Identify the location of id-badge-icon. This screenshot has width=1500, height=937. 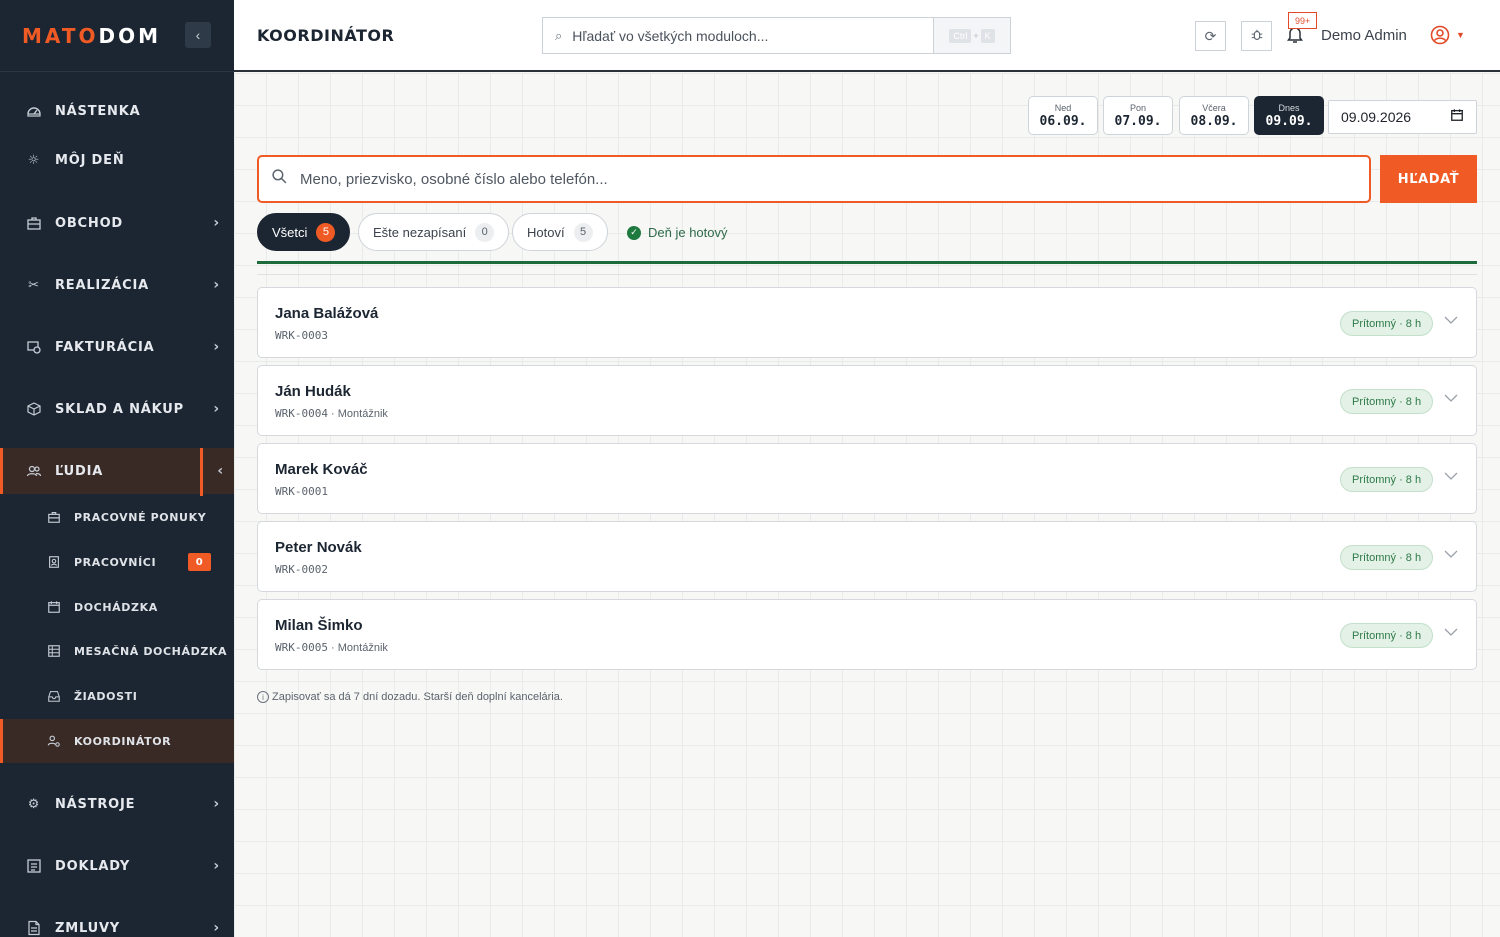
(54, 562).